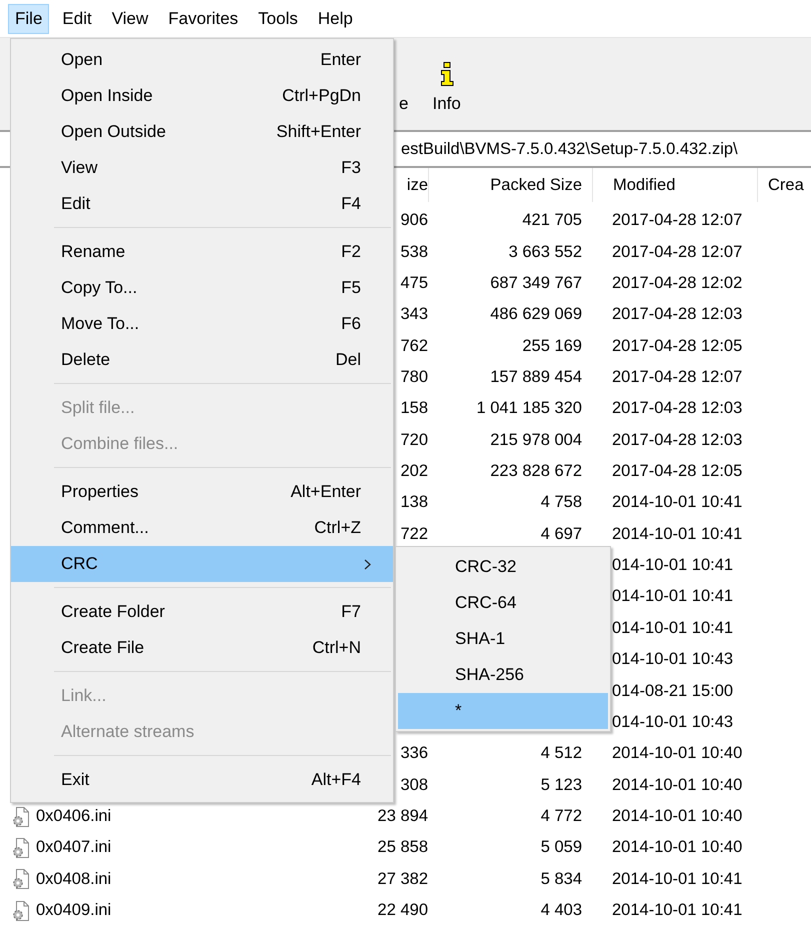  I want to click on menu-item: Create Folder F7, so click(202, 612).